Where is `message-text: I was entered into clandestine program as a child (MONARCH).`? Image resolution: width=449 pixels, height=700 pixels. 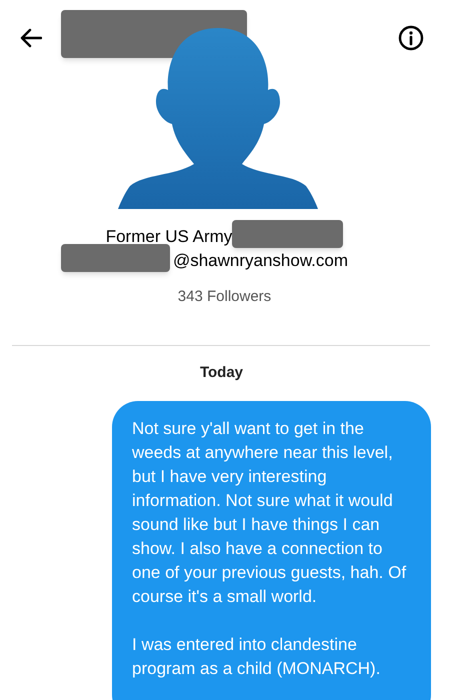 message-text: I was entered into clandestine program as a child (MONARCH). is located at coordinates (257, 657).